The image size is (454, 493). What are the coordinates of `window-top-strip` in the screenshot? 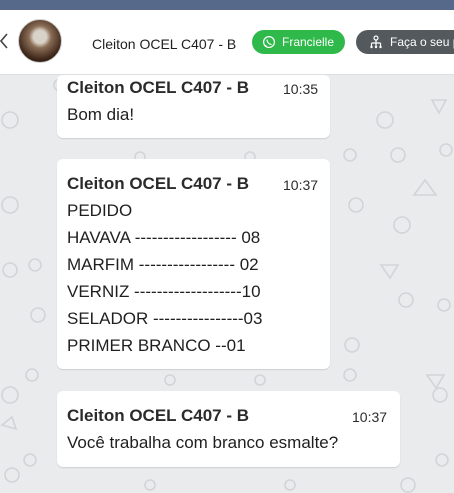 It's located at (227, 5).